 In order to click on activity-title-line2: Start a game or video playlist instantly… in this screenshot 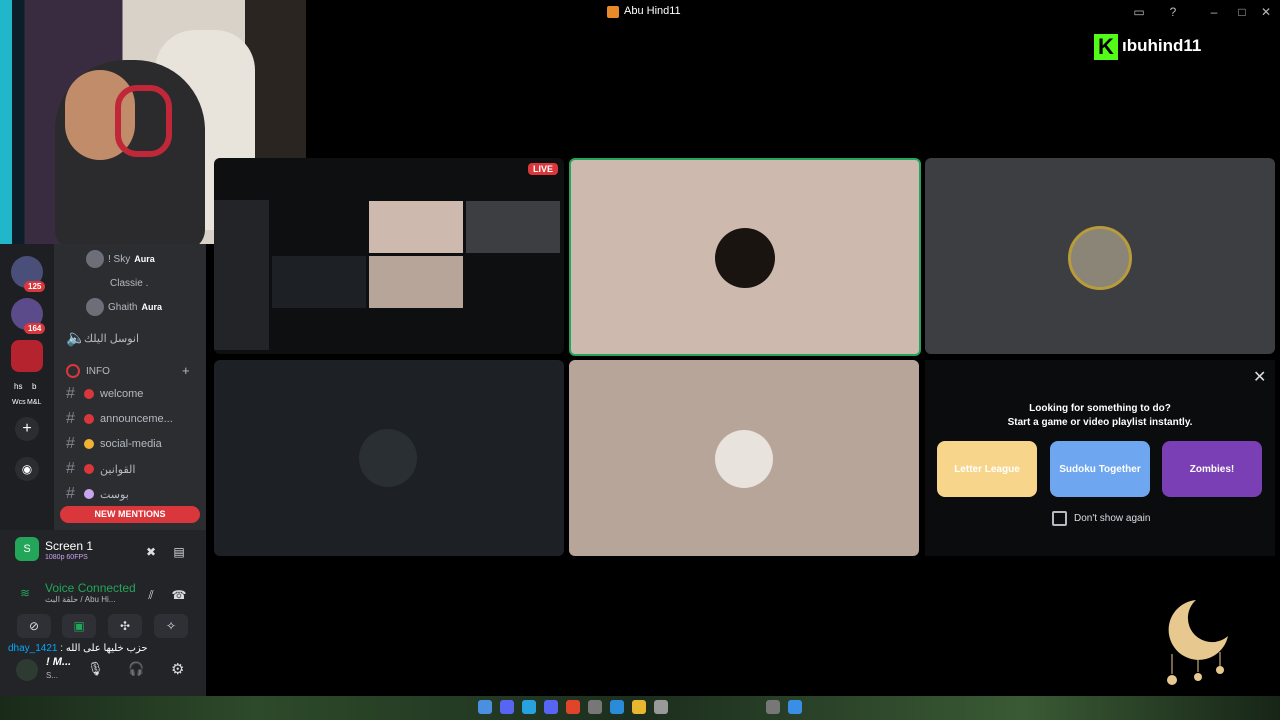, I will do `click(1100, 422)`.